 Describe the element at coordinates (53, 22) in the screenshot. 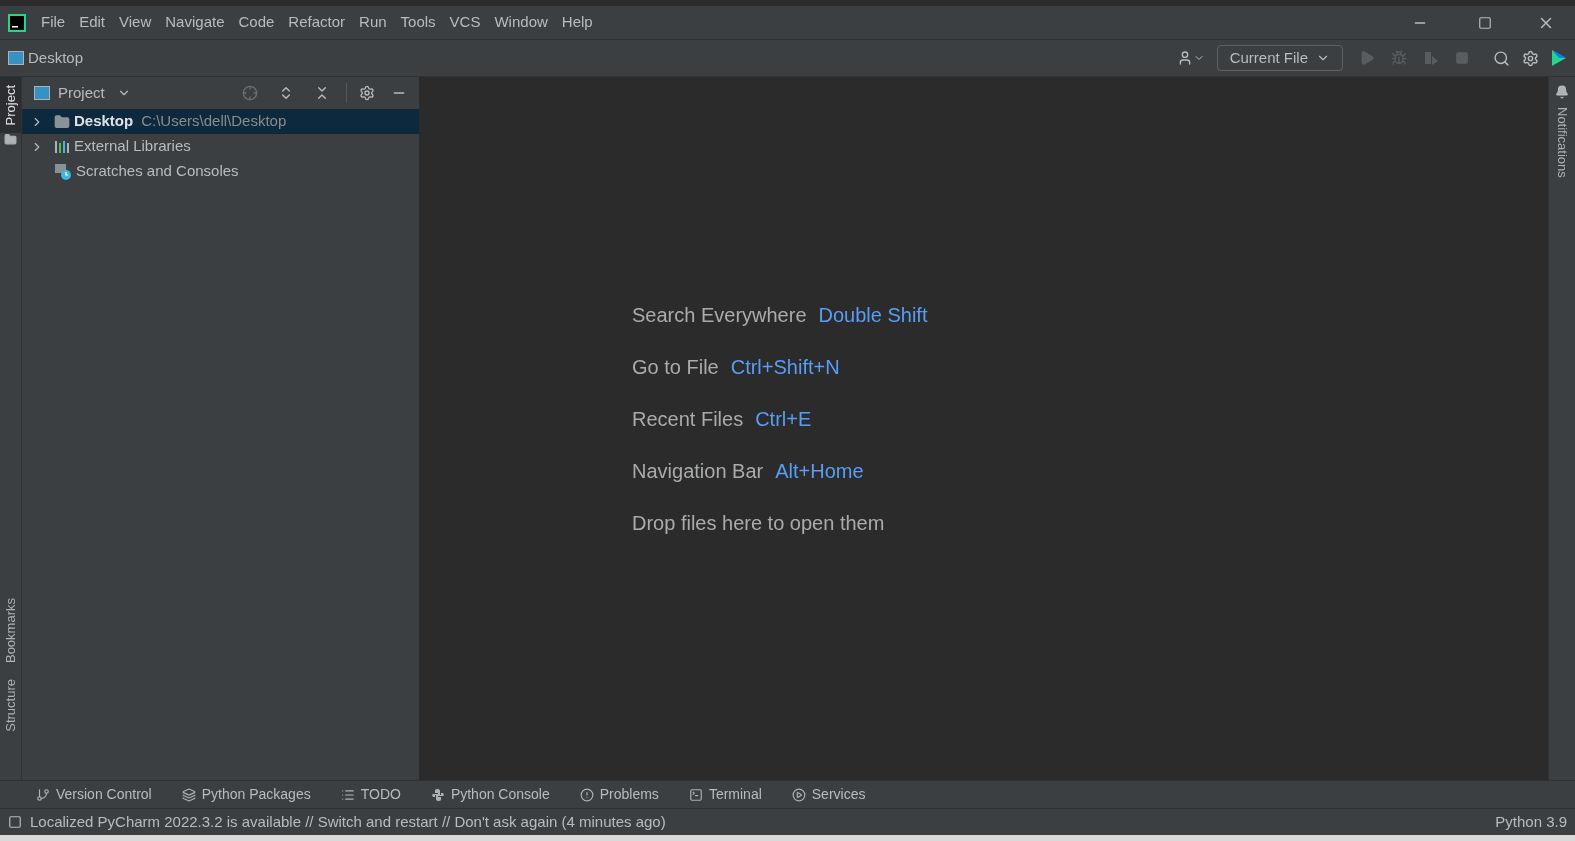

I see `menu-item: File` at that location.